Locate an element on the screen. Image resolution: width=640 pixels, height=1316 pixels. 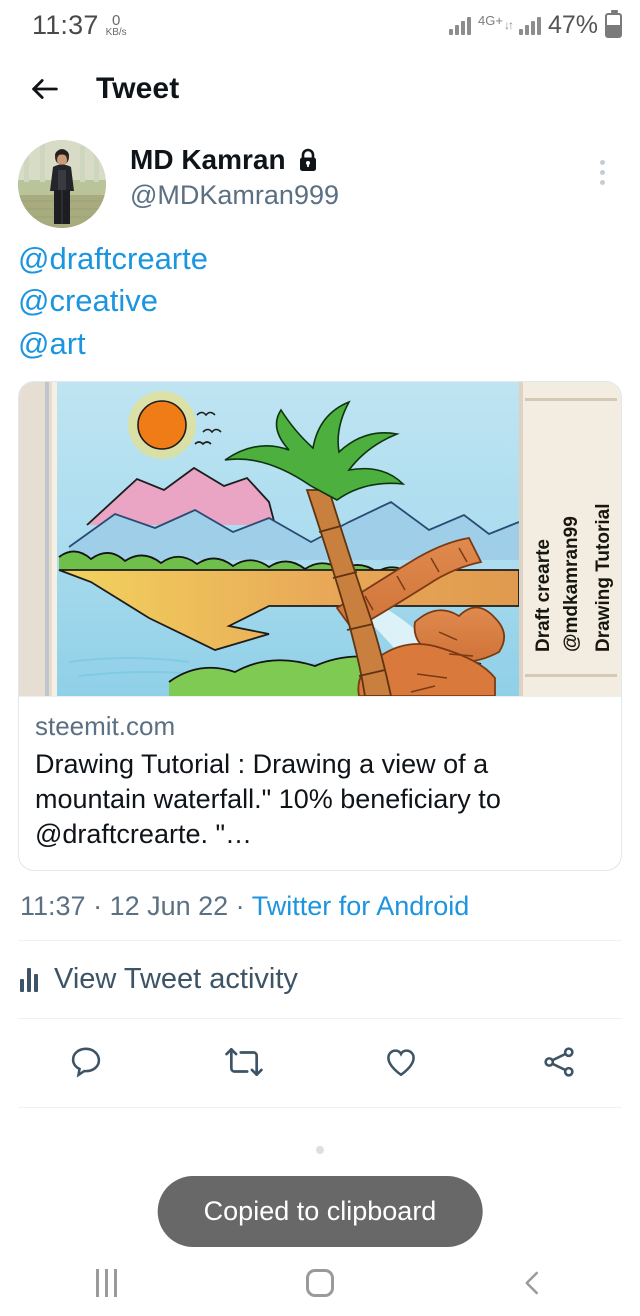
more-vertical-icon is located at coordinates (602, 168).